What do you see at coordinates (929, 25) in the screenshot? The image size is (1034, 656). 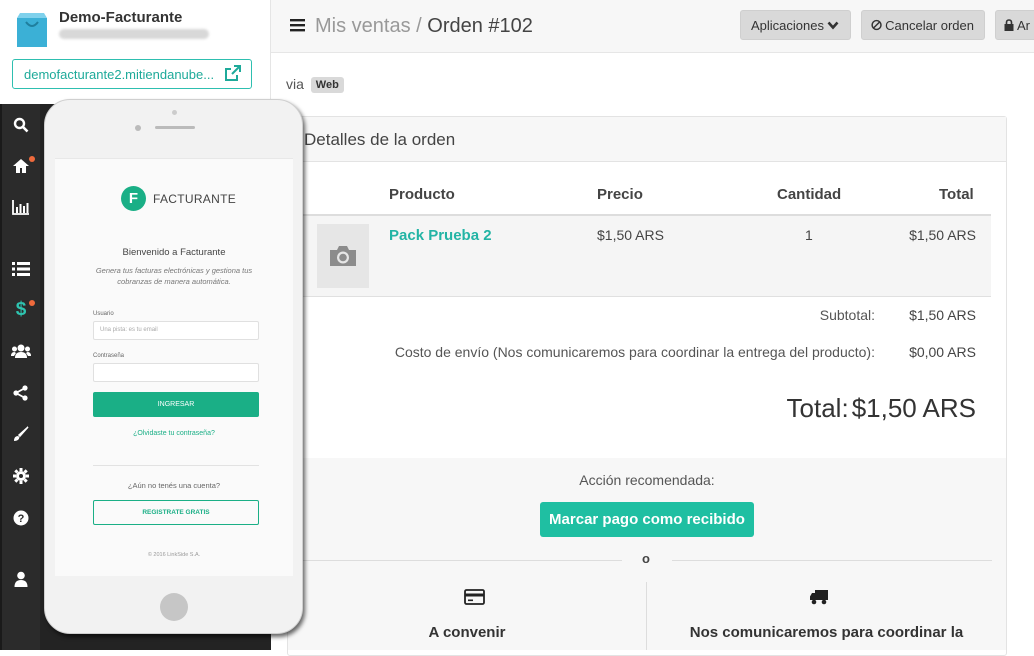 I see `cancel-order-label: Cancelar orden` at bounding box center [929, 25].